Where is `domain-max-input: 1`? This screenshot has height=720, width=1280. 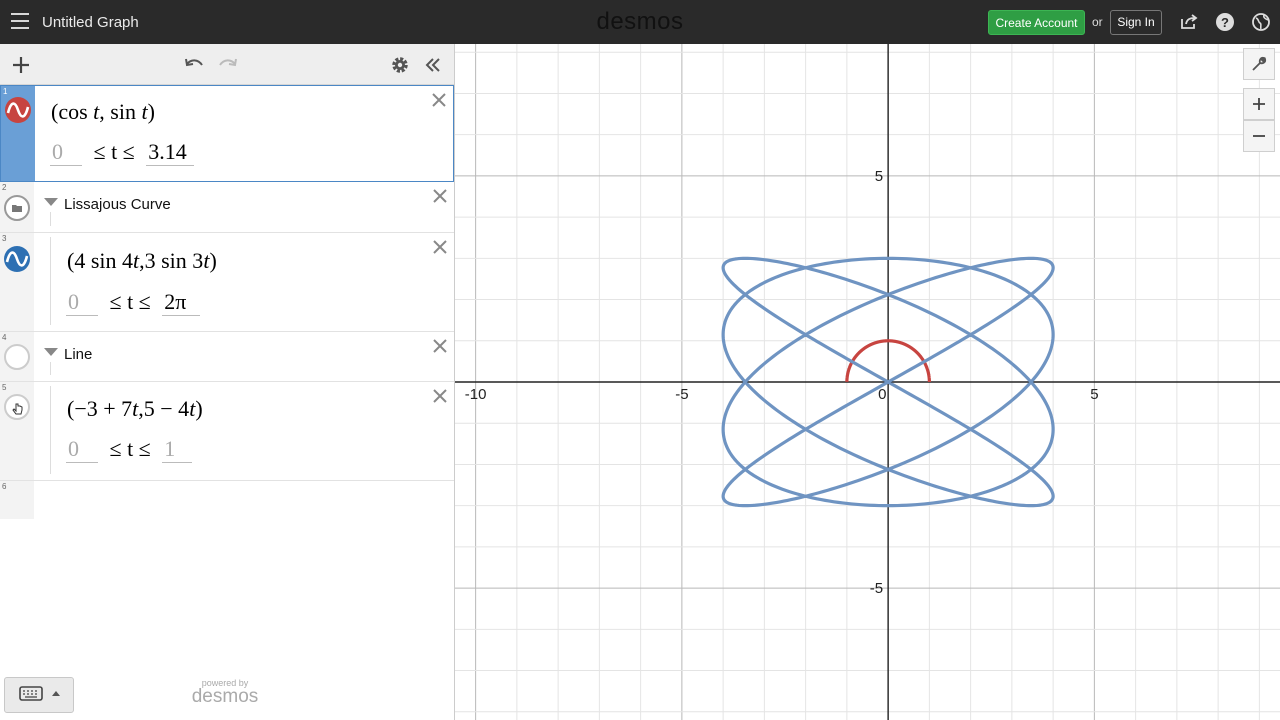 domain-max-input: 1 is located at coordinates (177, 449).